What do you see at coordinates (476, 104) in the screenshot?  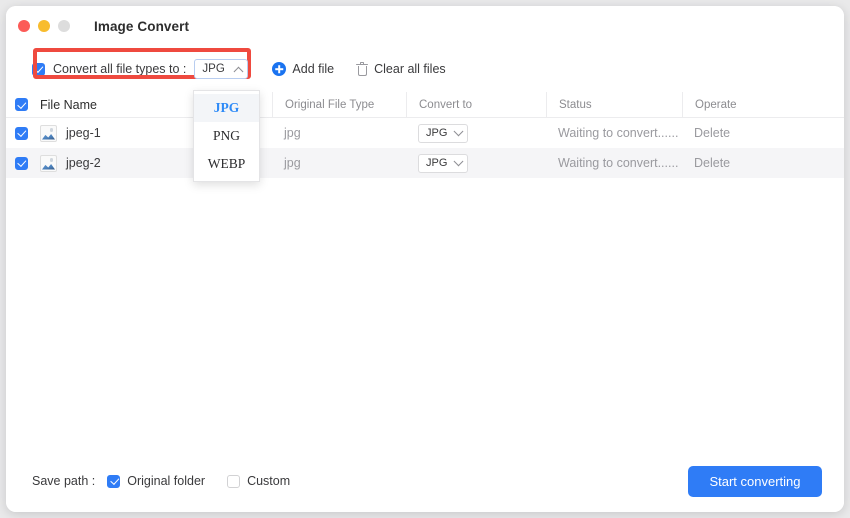 I see `header-convert-to: Convert to` at bounding box center [476, 104].